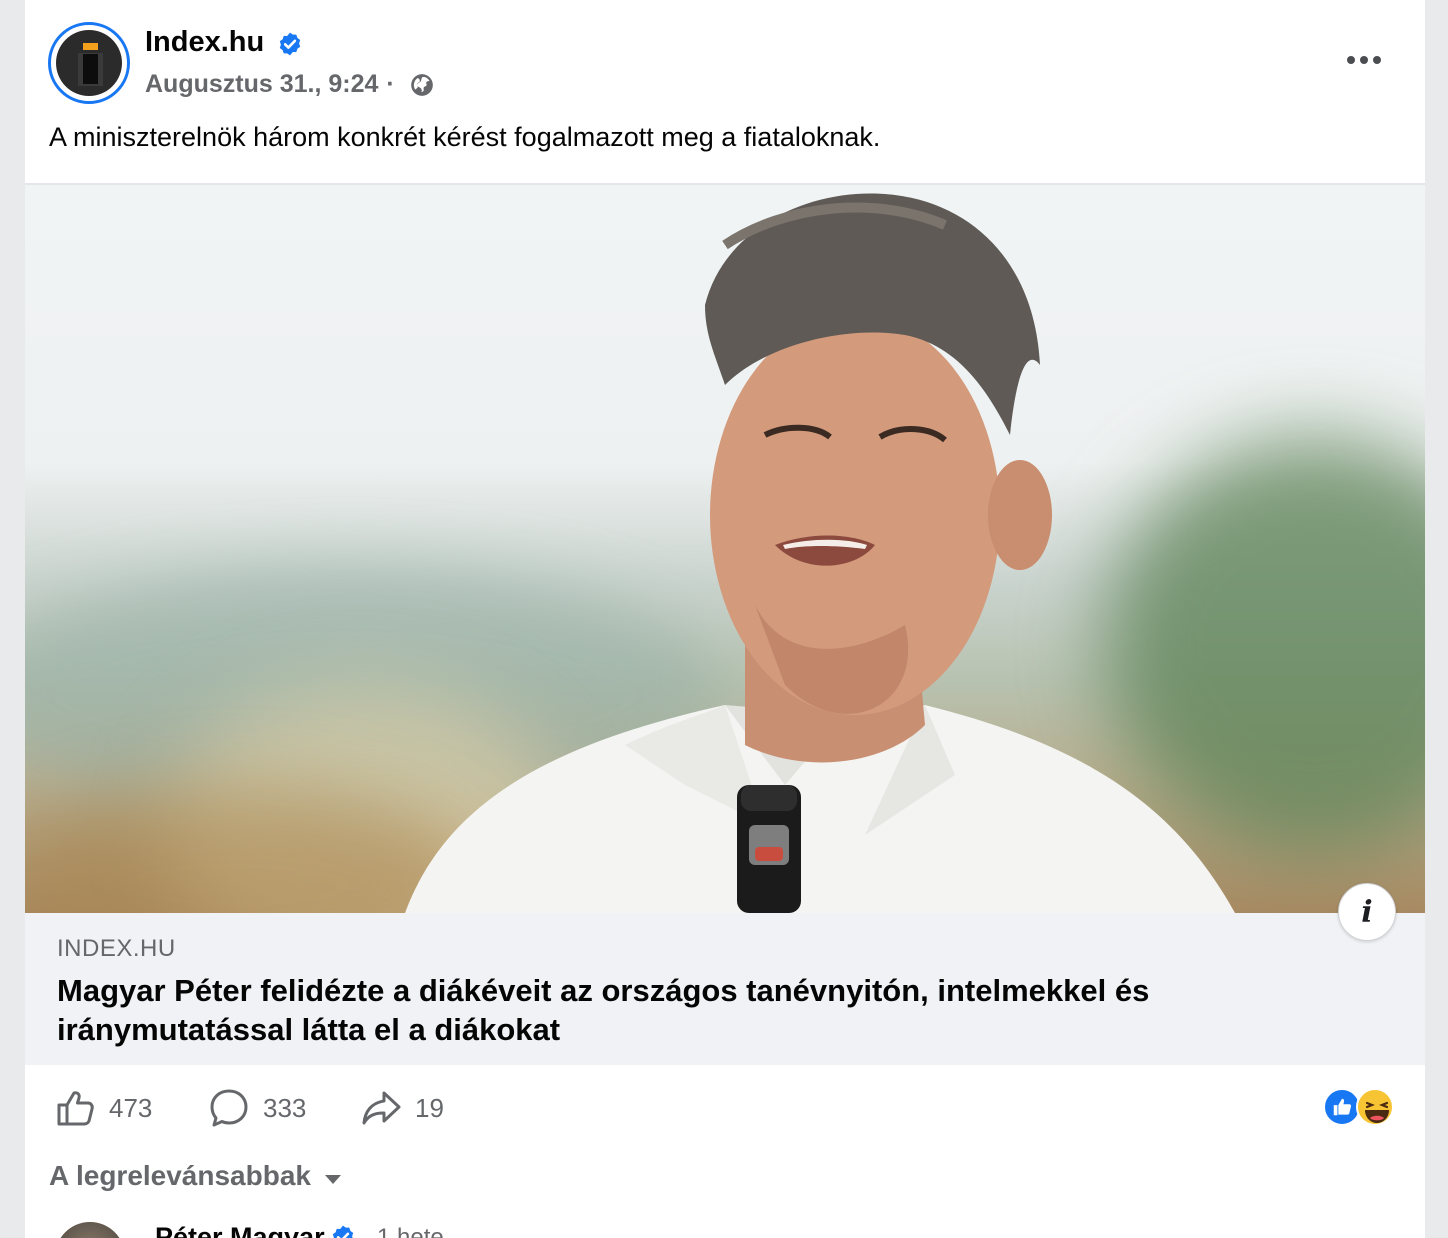  I want to click on index-logo-icon, so click(89, 63).